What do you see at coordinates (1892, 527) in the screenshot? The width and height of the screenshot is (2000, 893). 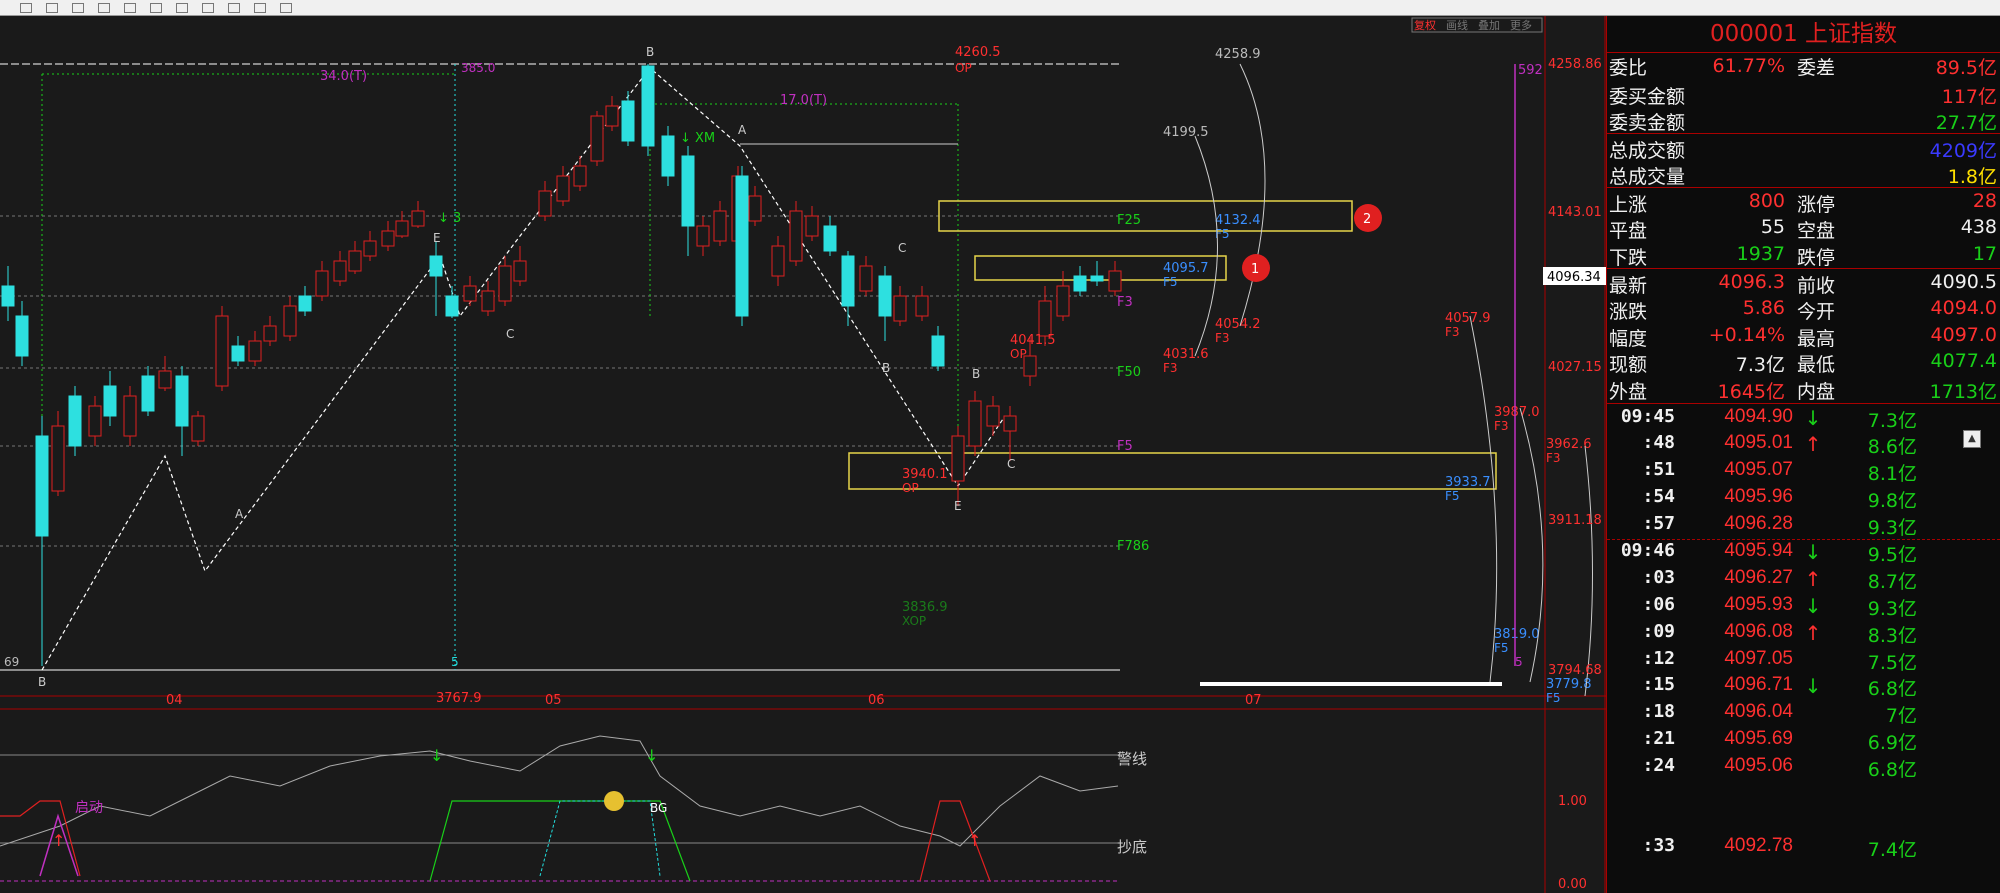 I see `tick-v: 9.3亿` at bounding box center [1892, 527].